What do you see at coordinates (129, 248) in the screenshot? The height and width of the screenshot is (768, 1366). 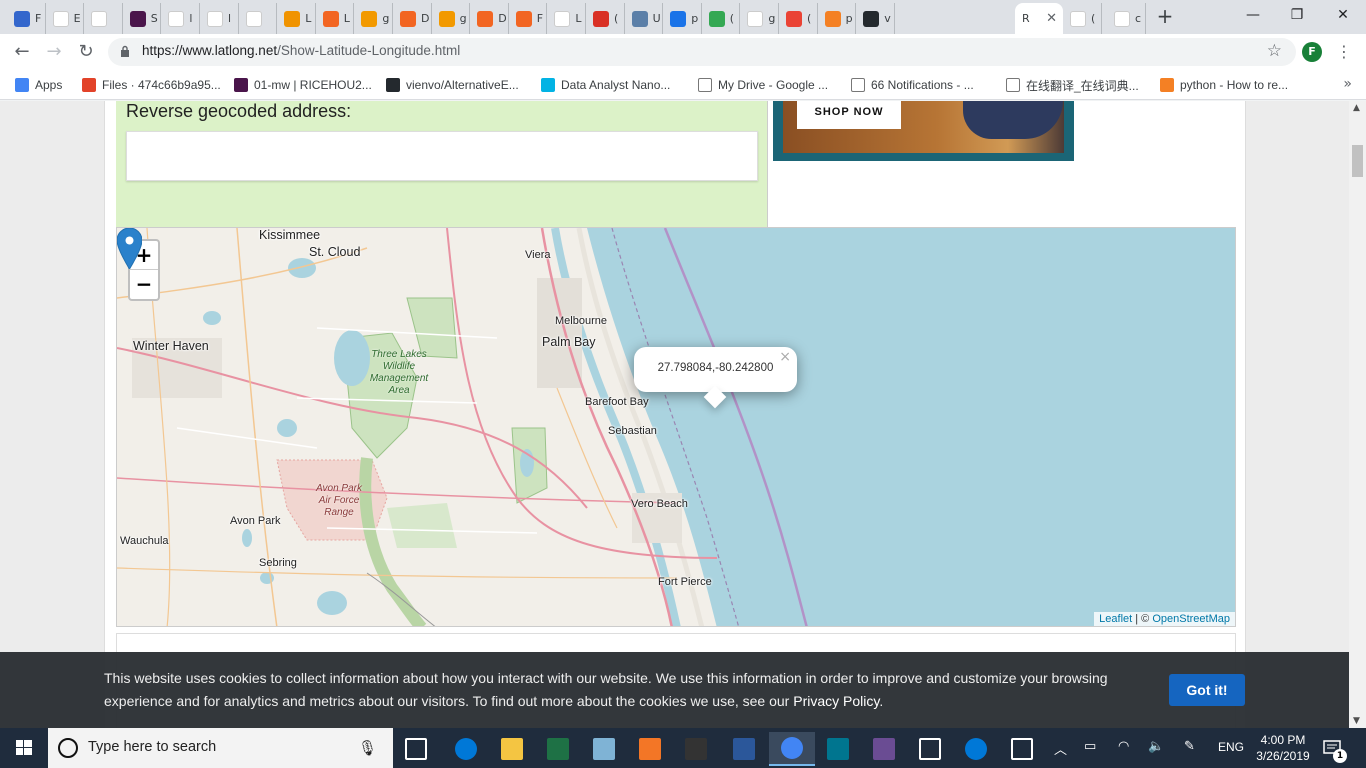 I see `map-marker-icon` at bounding box center [129, 248].